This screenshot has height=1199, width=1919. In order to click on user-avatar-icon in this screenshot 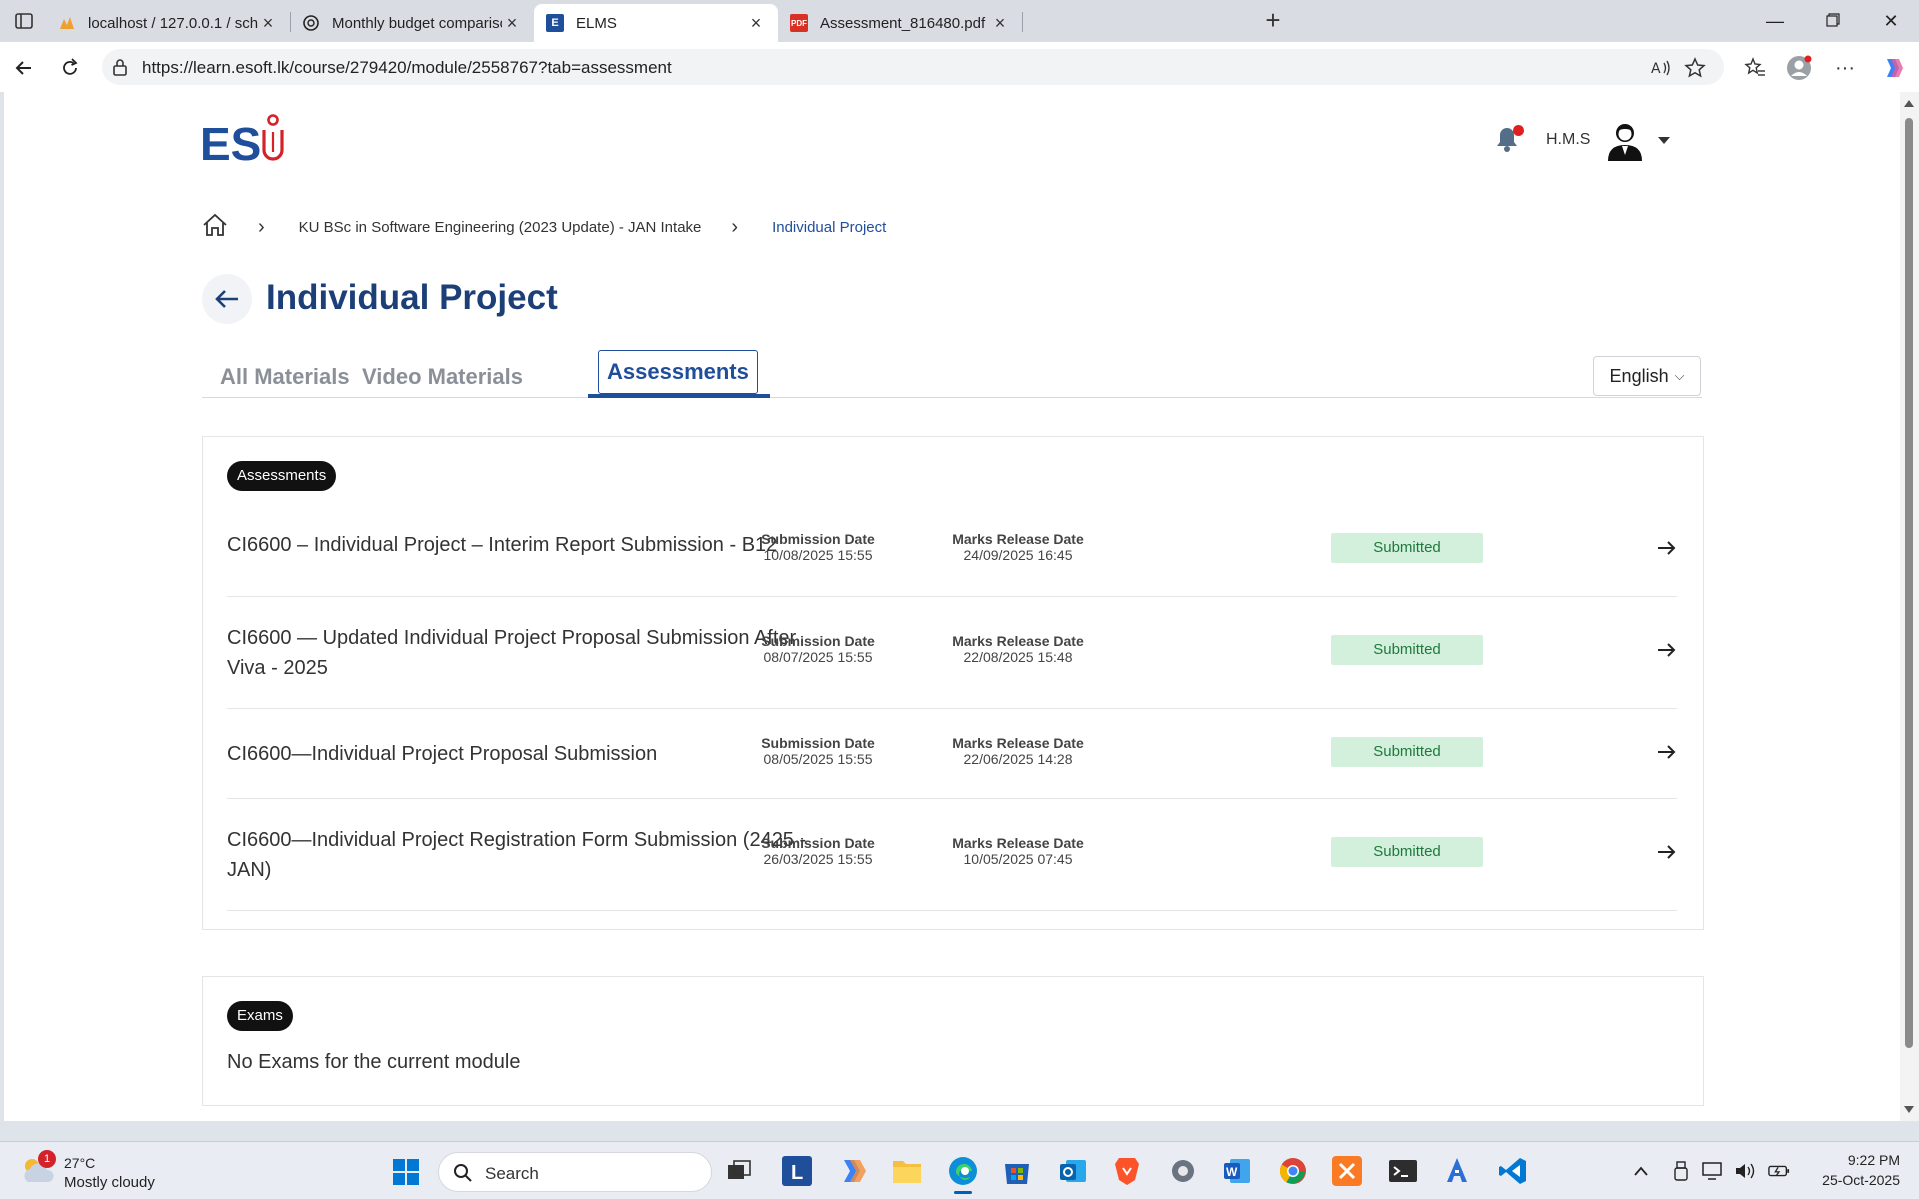, I will do `click(1625, 140)`.